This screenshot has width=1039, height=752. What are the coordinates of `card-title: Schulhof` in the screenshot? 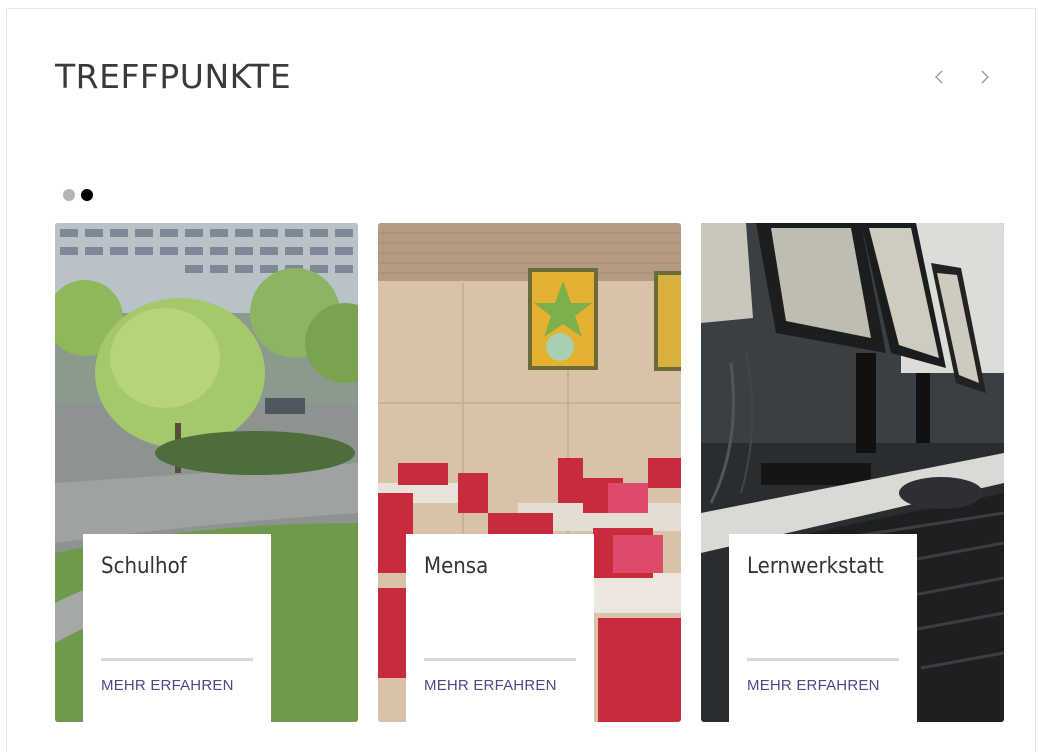 It's located at (144, 566).